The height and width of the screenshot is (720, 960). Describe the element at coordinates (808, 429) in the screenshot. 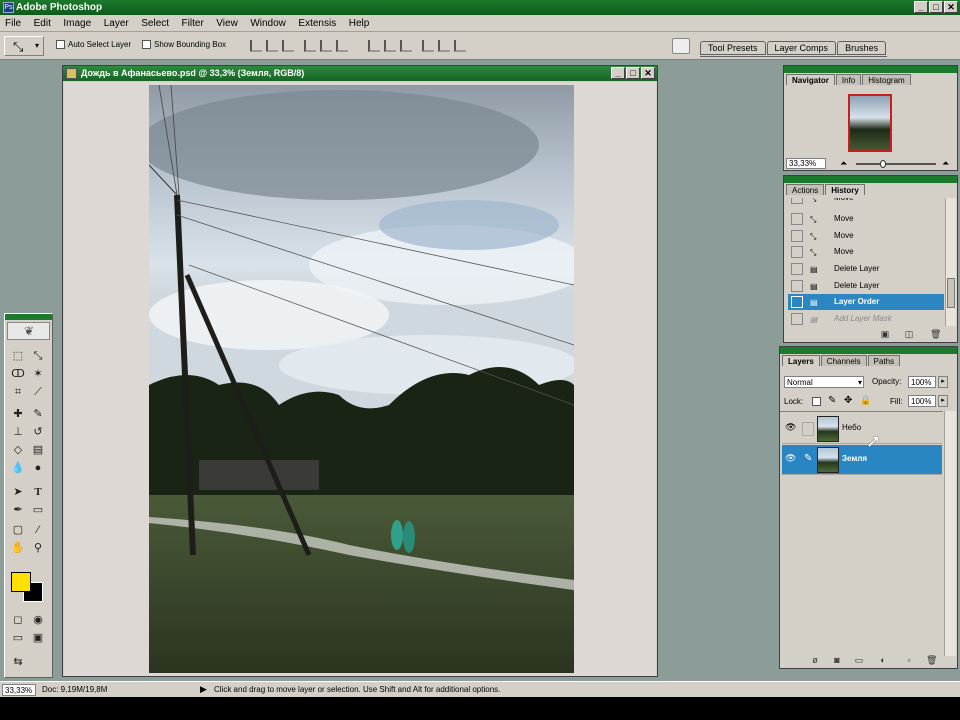

I see `link-slot` at that location.